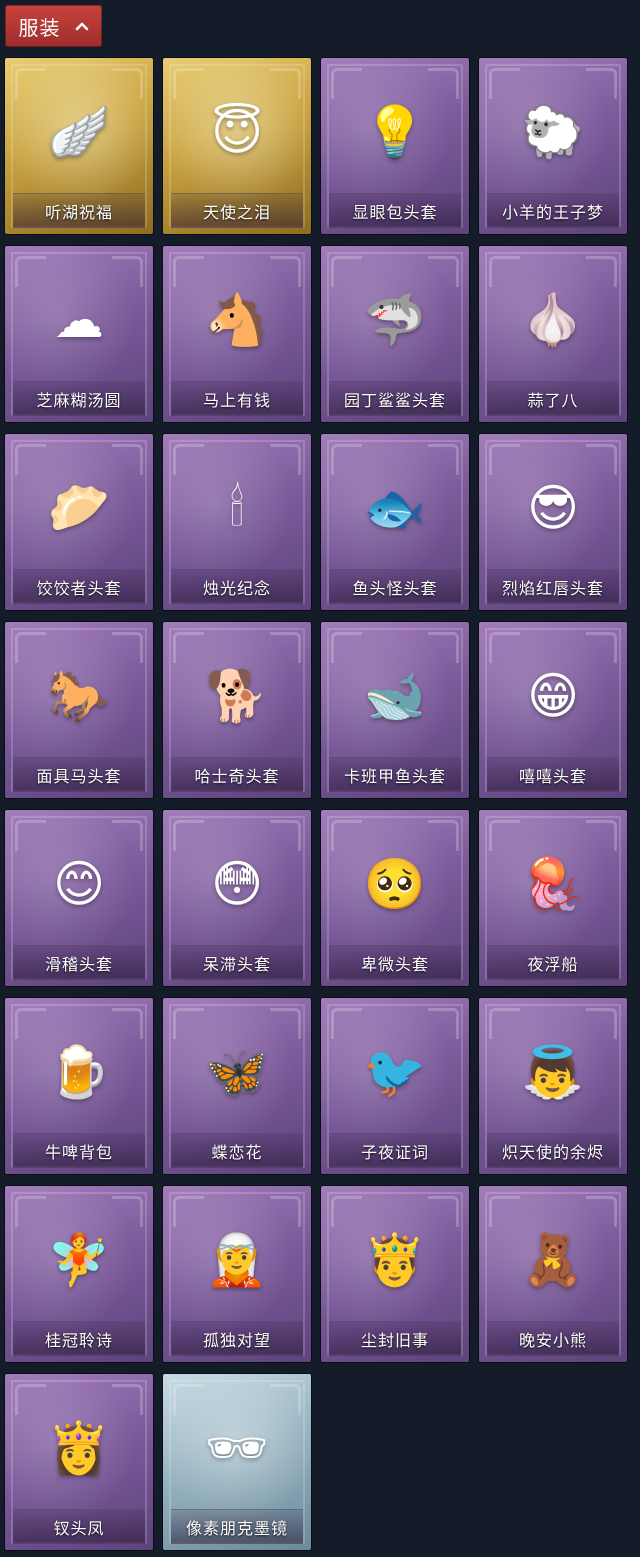 The height and width of the screenshot is (1557, 640). I want to click on item-label-bar: 尘封旧事, so click(395, 1338).